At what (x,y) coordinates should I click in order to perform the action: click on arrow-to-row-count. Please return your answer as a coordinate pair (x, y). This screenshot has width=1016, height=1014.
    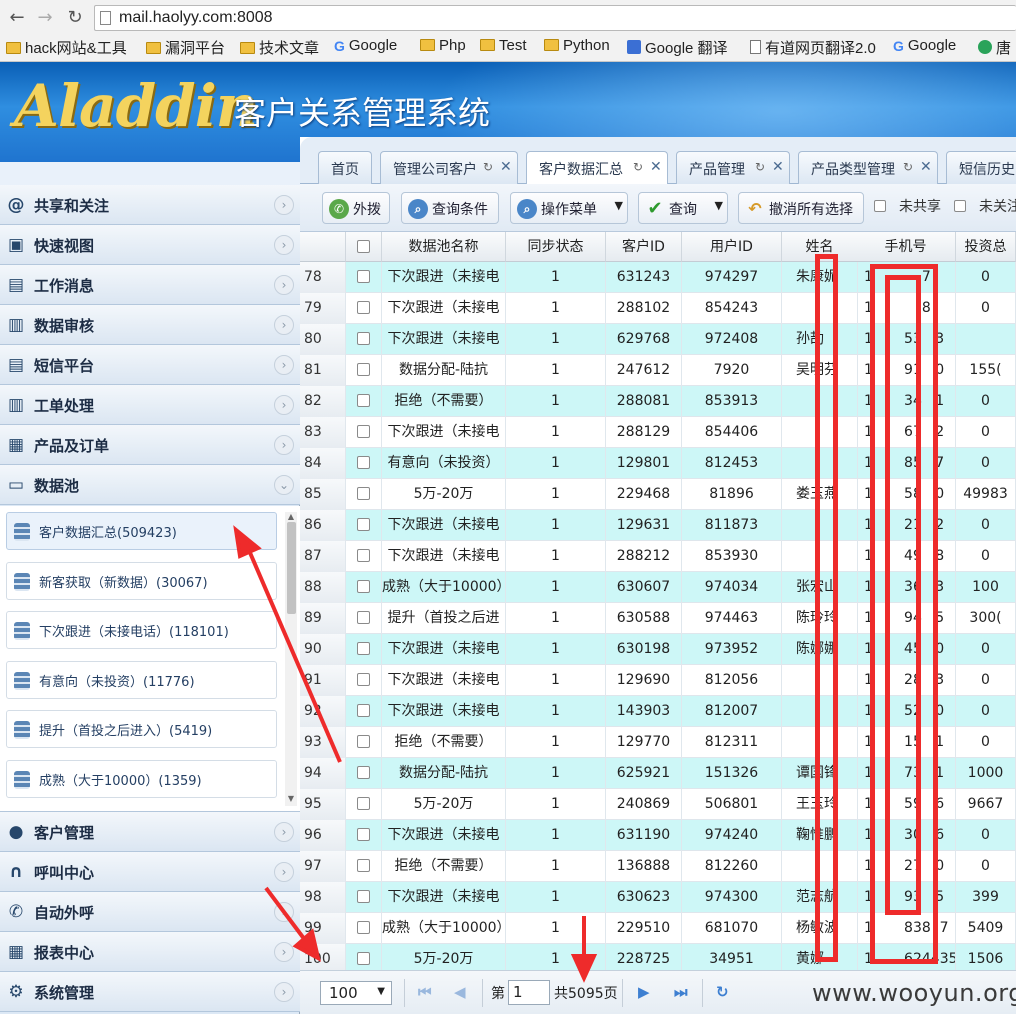
    Looking at the image, I should click on (285, 914).